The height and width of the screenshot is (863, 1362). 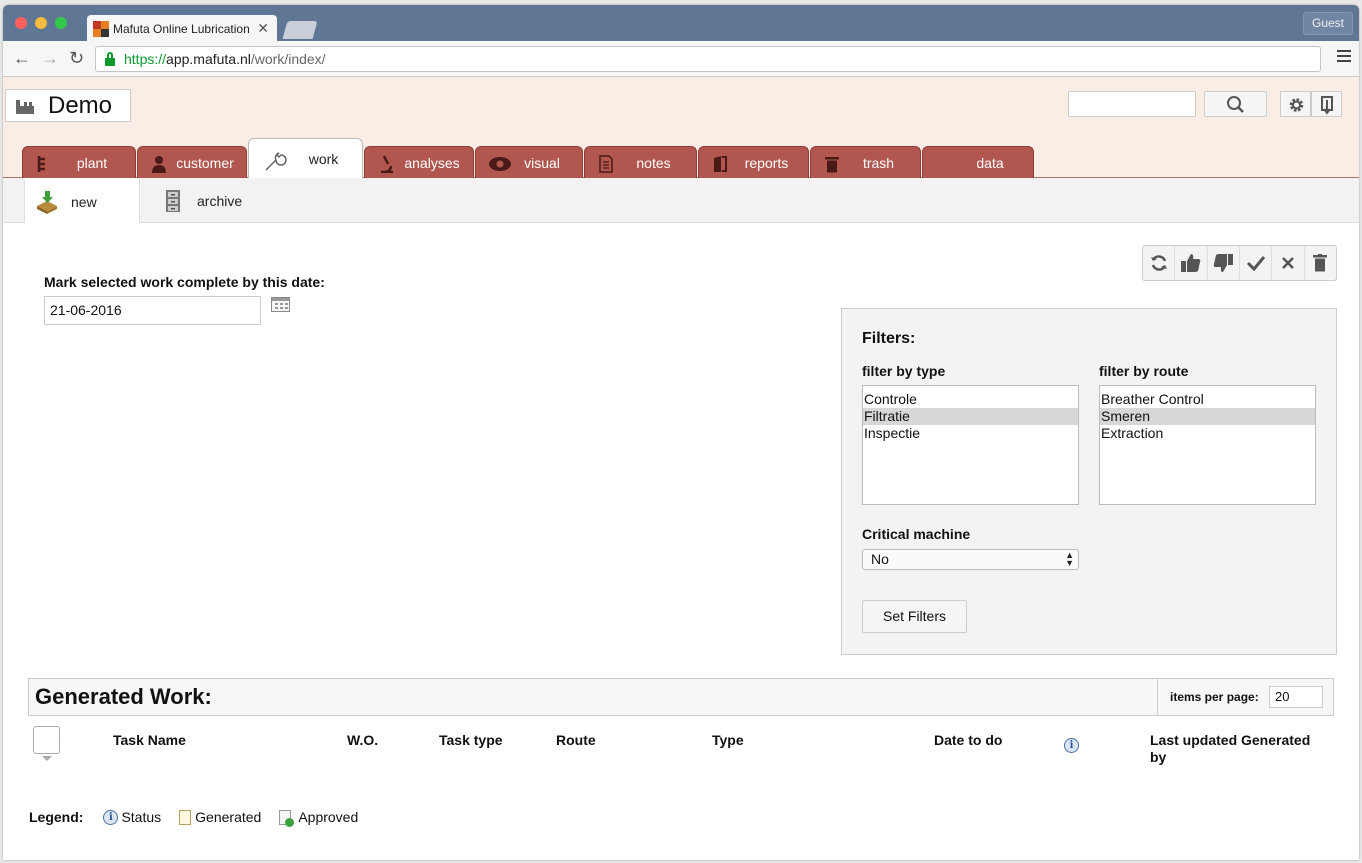 I want to click on tab-label: plant, so click(x=92, y=162).